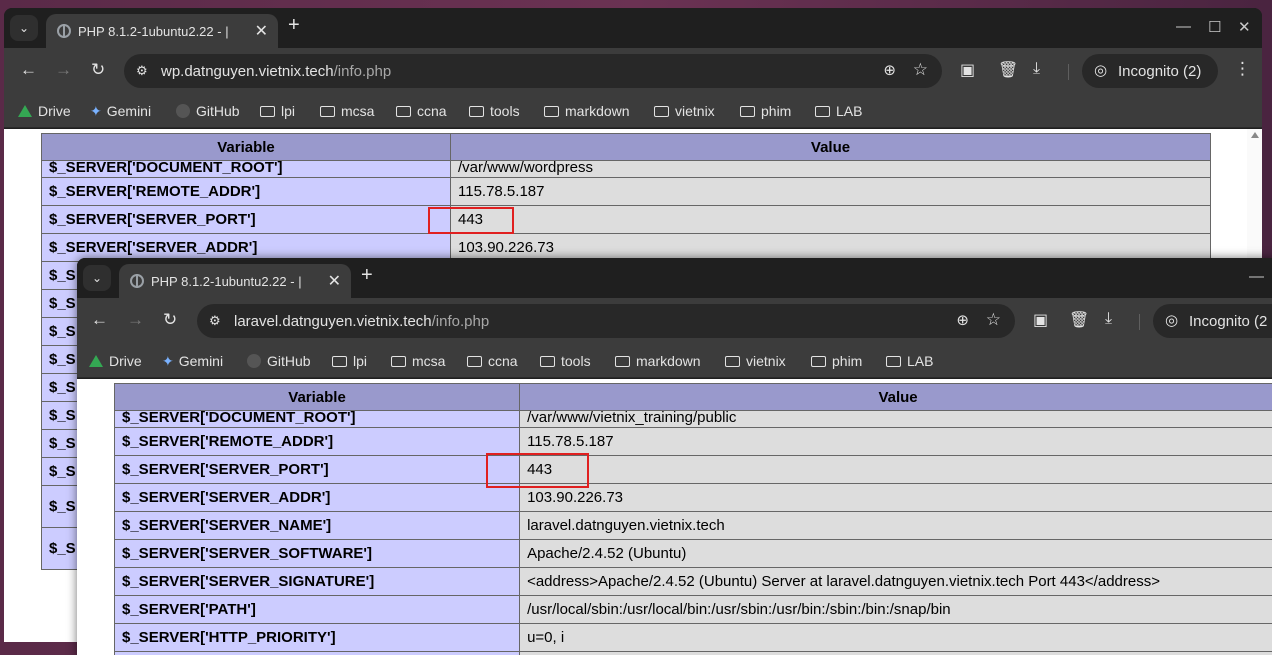  I want to click on column-header-value: Value, so click(830, 147).